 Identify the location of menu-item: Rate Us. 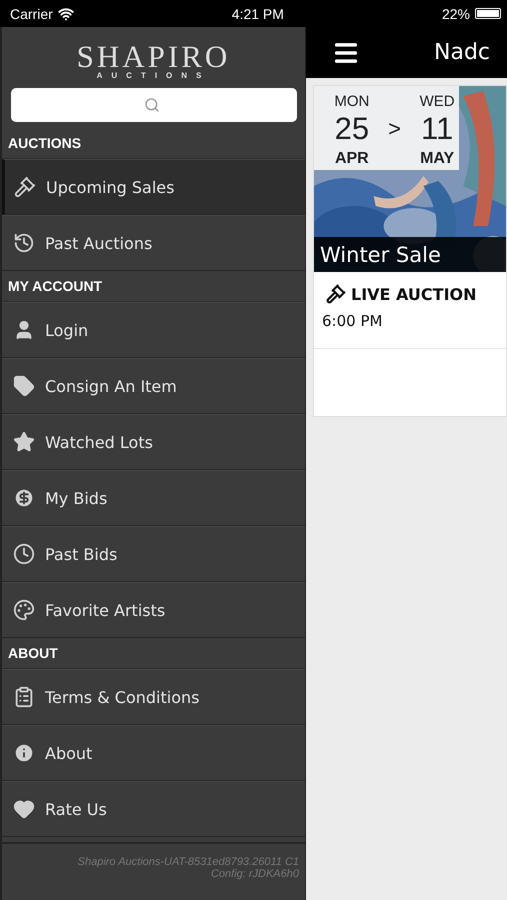
(153, 809).